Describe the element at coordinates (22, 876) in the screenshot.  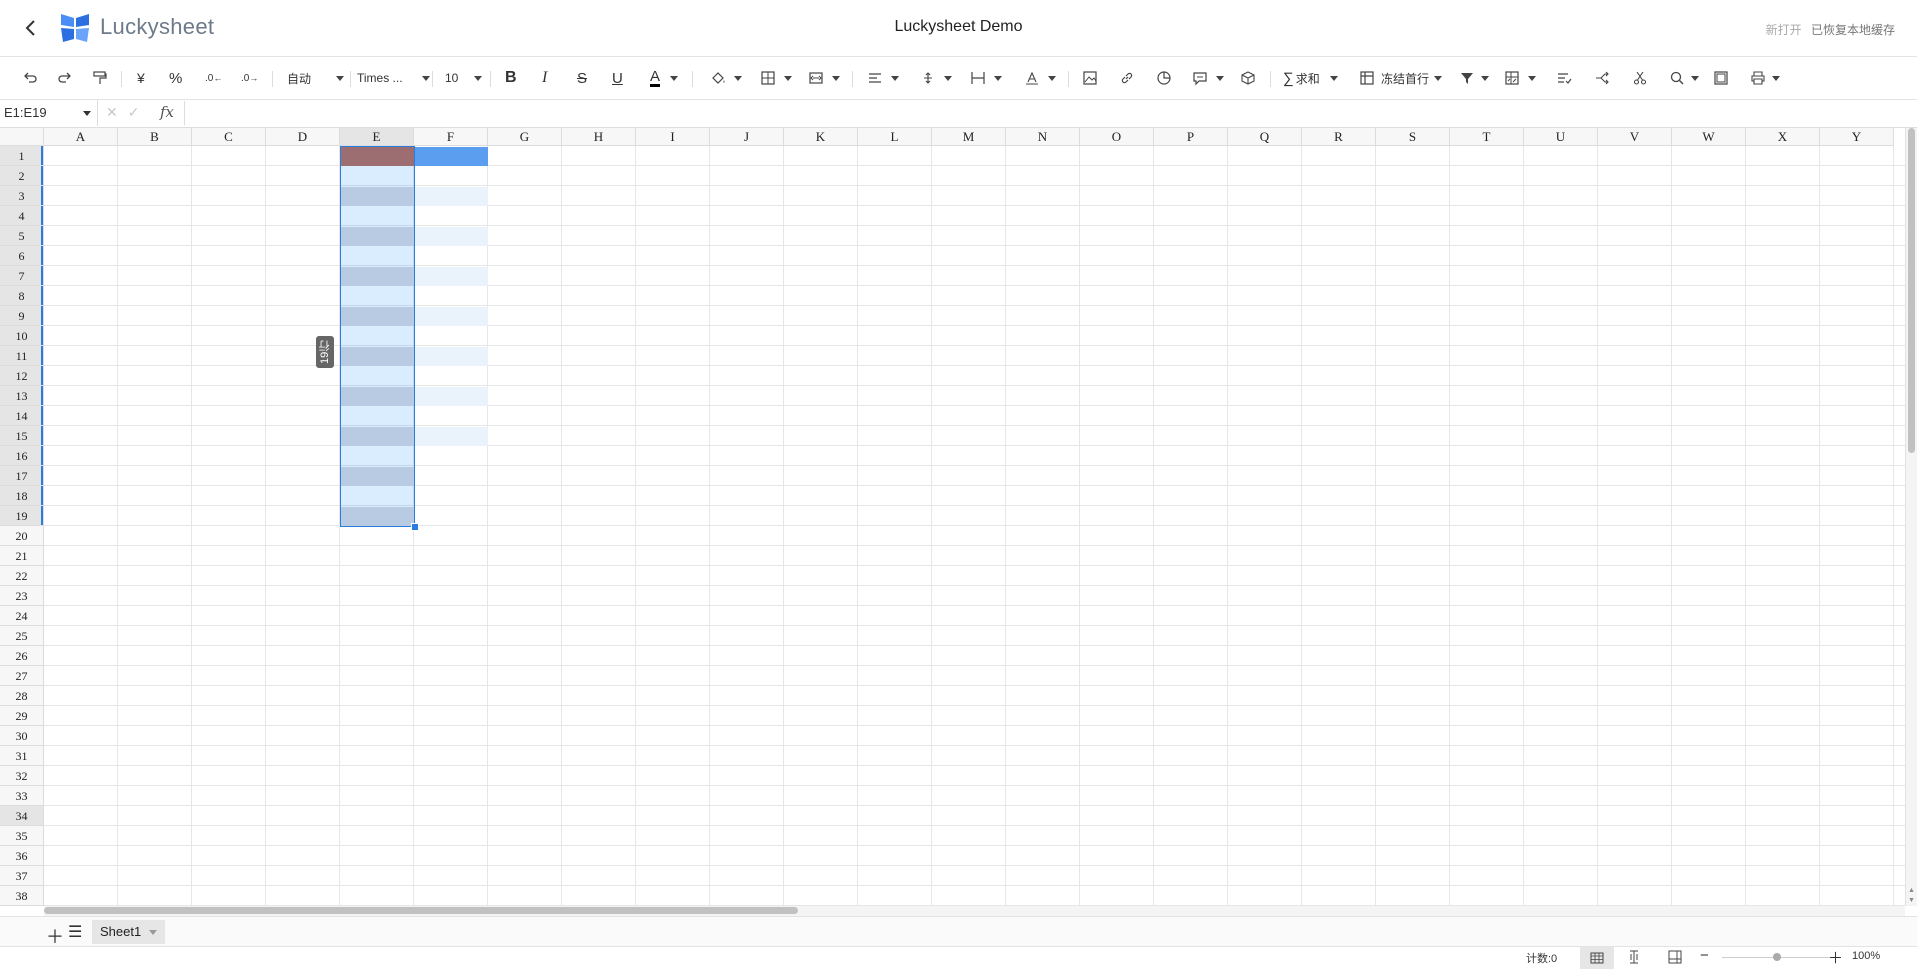
I see `row-header: 37` at that location.